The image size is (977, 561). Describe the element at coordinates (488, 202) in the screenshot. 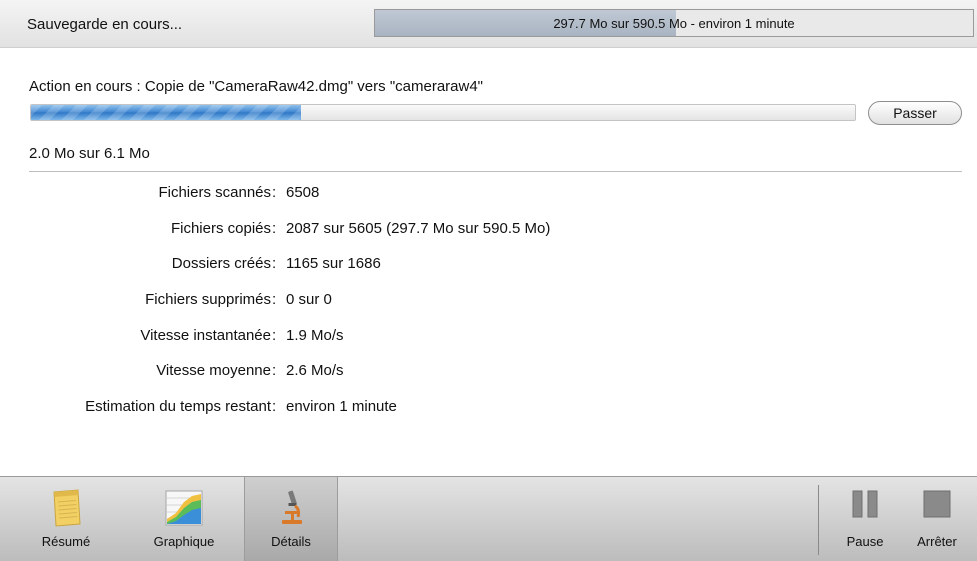

I see `stat-row-files-scanned: Fichiers scannés : 6508` at that location.